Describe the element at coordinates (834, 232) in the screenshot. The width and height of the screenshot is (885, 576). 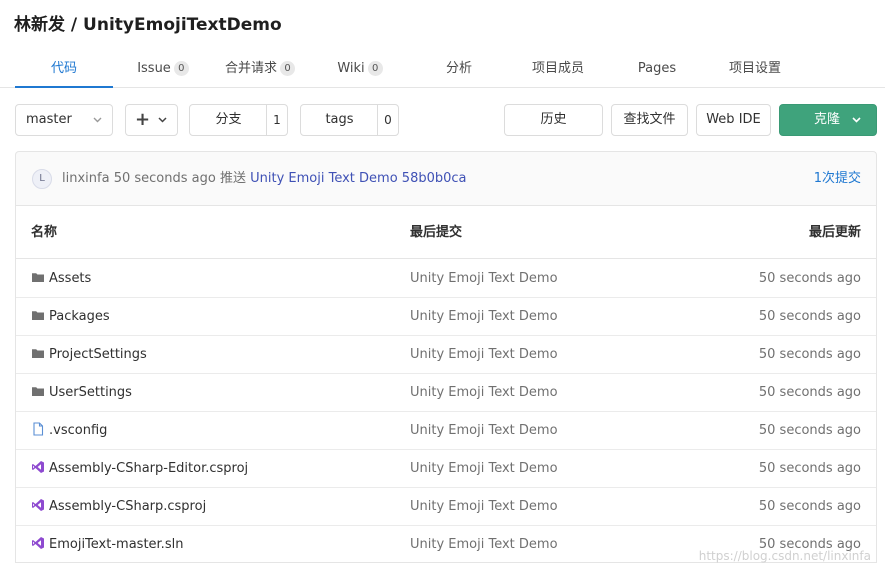
I see `header-last-update: 最后更新` at that location.